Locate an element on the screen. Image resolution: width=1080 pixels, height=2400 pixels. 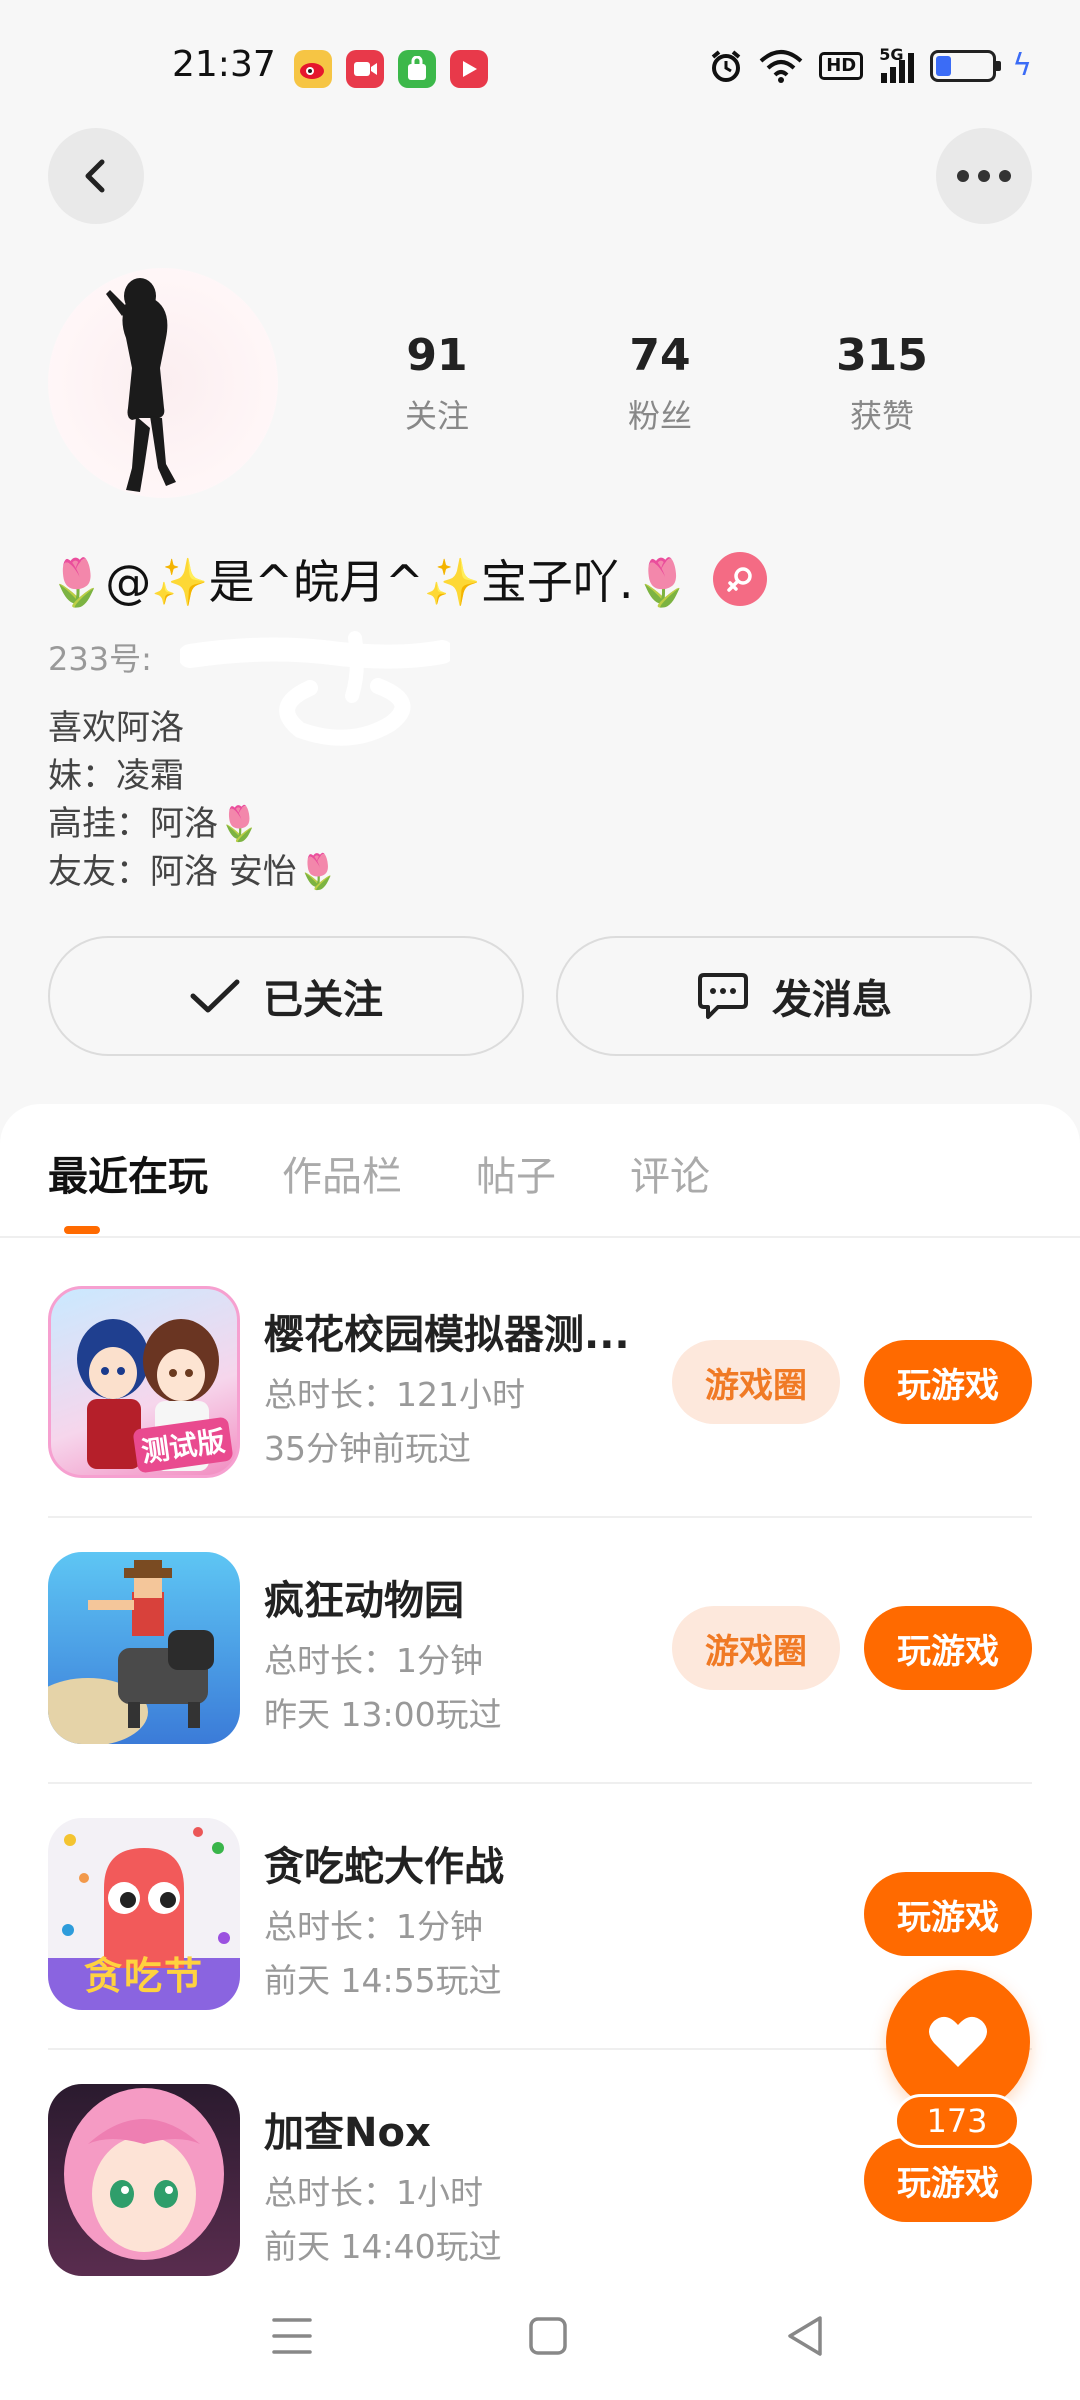
game-title: 加查Nox is located at coordinates (347, 2129).